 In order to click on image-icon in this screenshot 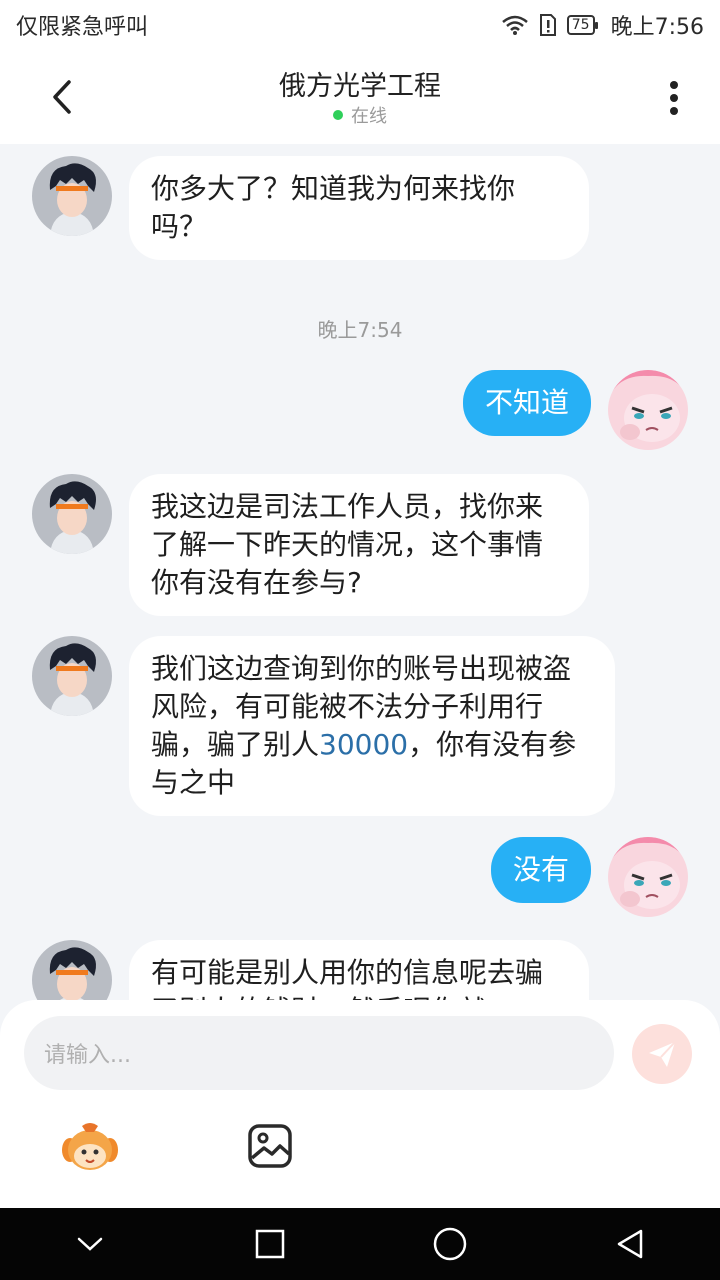, I will do `click(270, 1146)`.